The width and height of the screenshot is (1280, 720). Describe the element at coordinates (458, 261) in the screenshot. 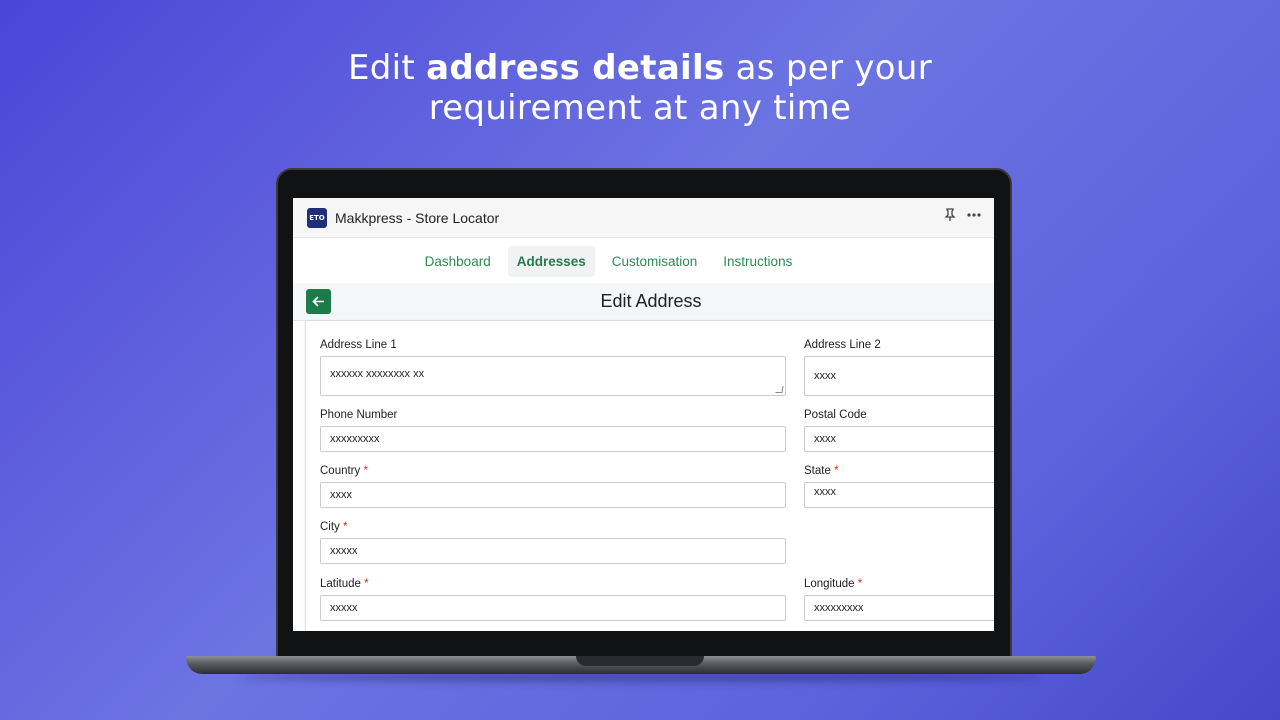

I see `tab-dashboard: Dashboard` at that location.